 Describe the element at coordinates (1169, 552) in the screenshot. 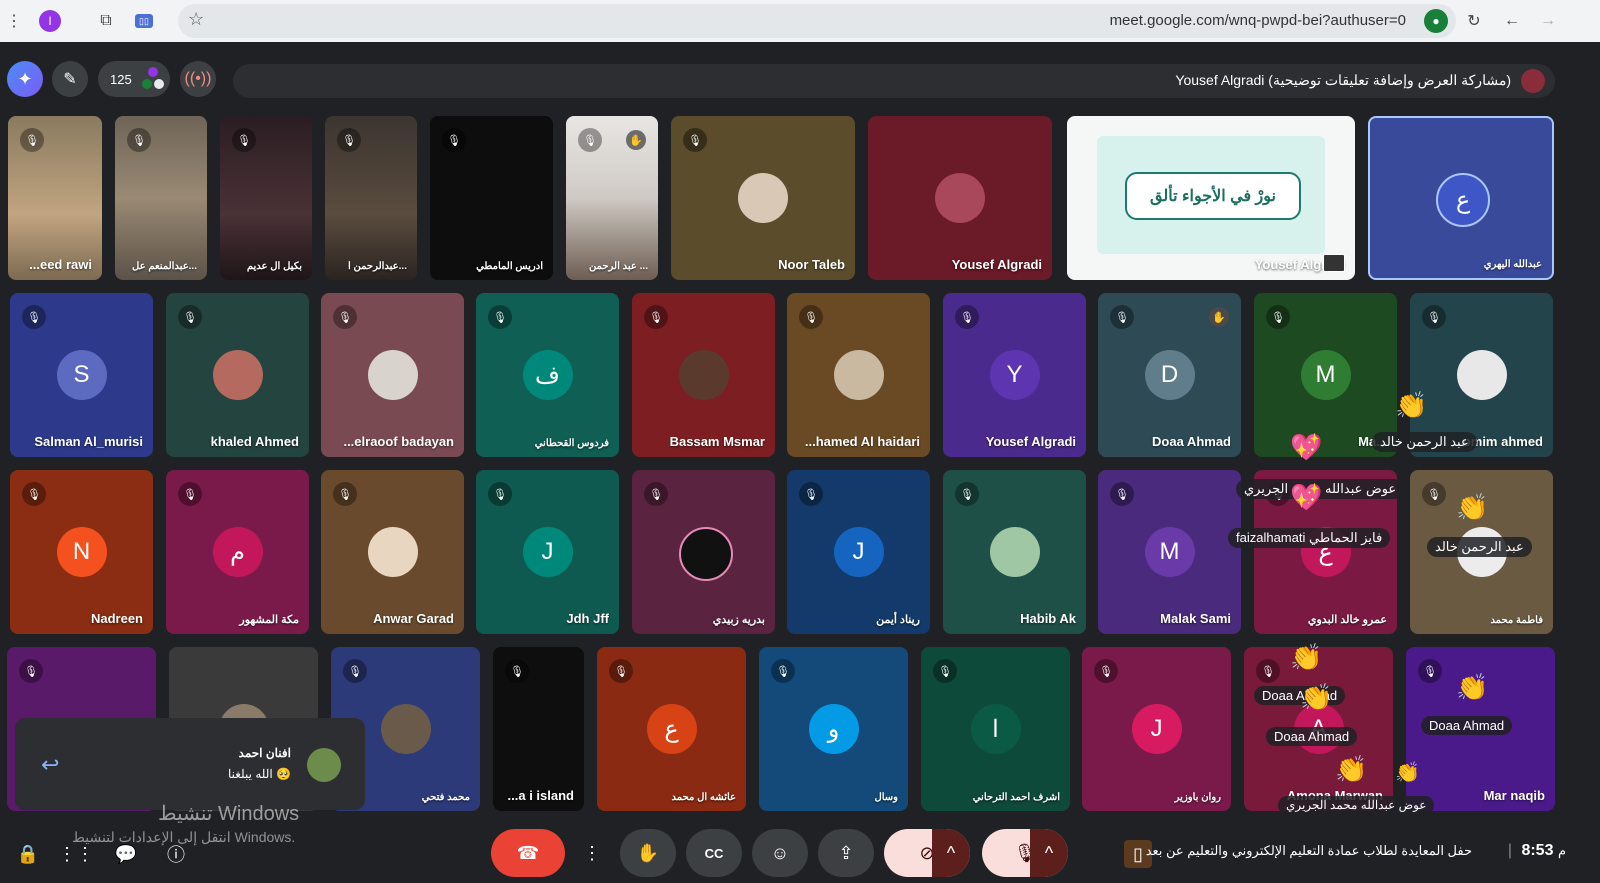

I see `participant-tile: 🎙 M Malak Sami` at that location.